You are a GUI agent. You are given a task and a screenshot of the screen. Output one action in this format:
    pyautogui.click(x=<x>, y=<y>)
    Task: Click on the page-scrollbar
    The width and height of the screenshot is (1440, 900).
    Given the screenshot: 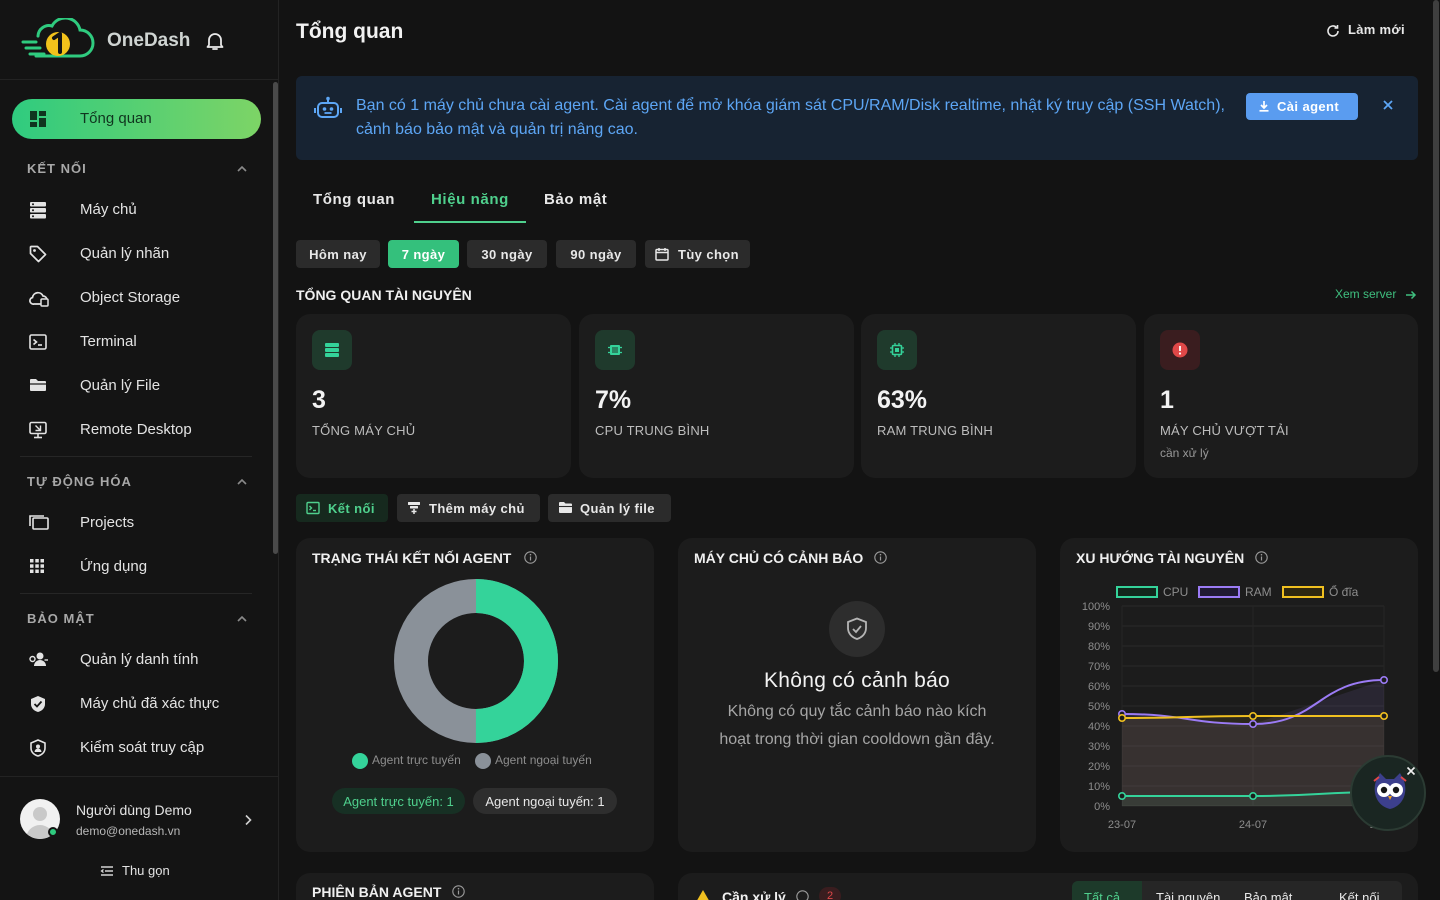 What is the action you would take?
    pyautogui.click(x=1436, y=336)
    